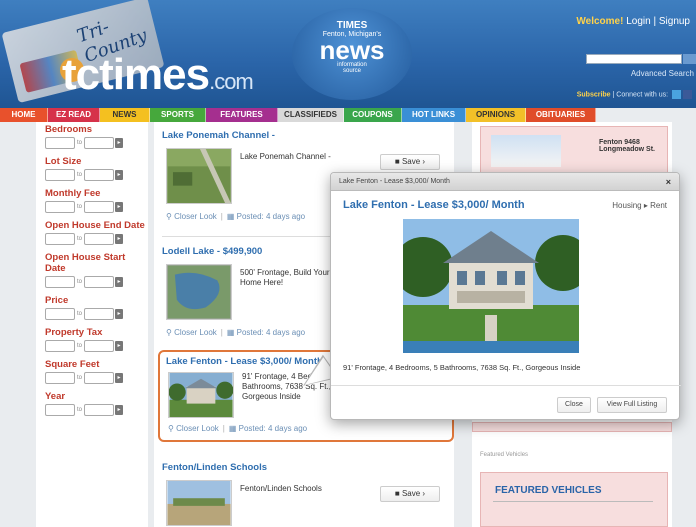  What do you see at coordinates (285, 156) in the screenshot?
I see `listing-description: Lake Ponemah Channel -` at bounding box center [285, 156].